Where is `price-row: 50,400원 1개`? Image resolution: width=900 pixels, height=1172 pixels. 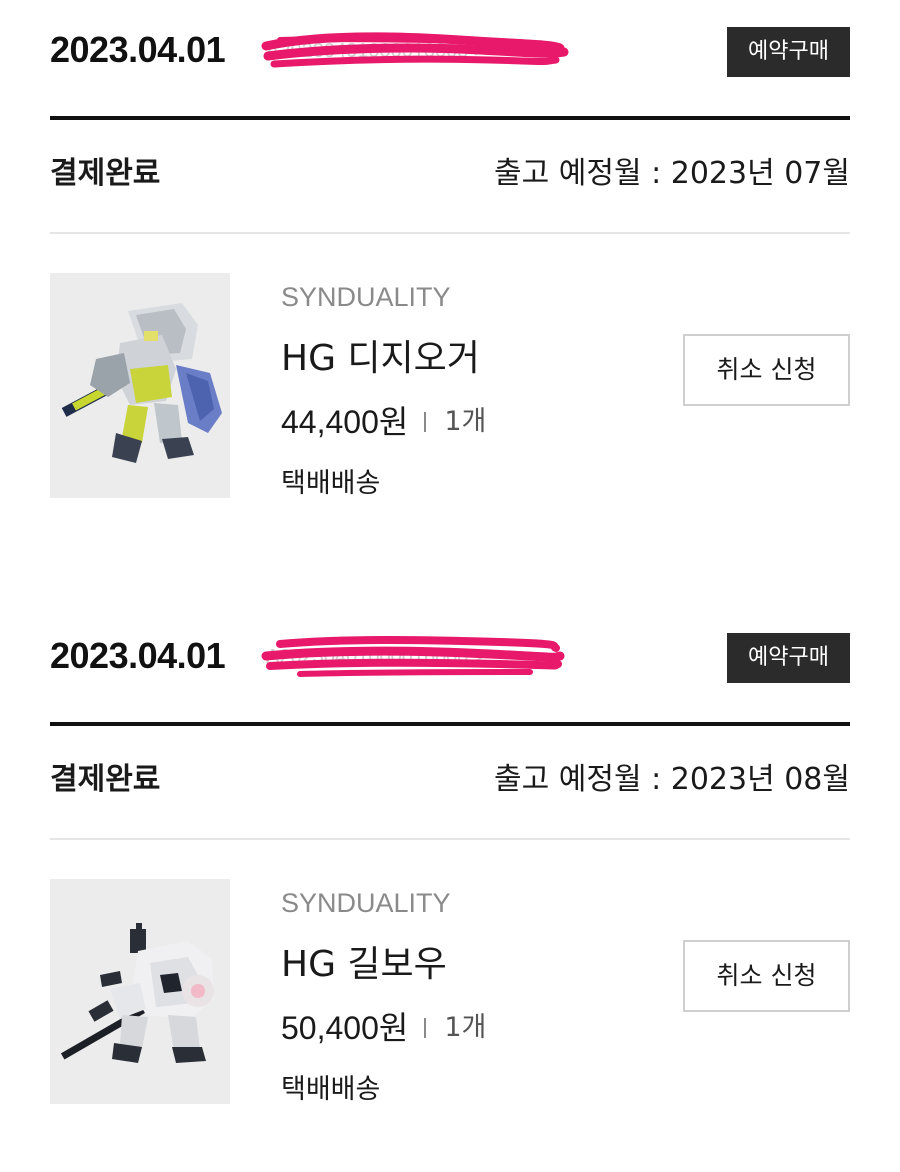
price-row: 50,400원 1개 is located at coordinates (383, 1028).